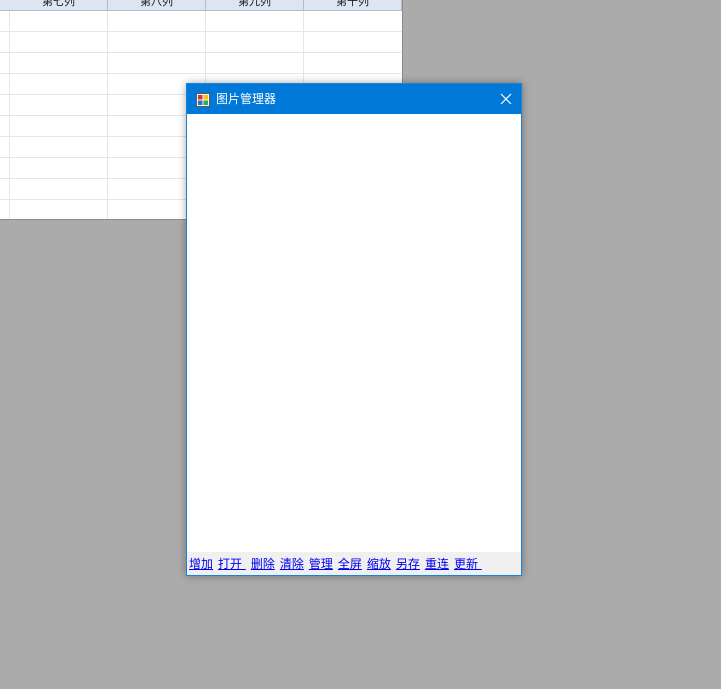 The width and height of the screenshot is (721, 689). Describe the element at coordinates (292, 564) in the screenshot. I see `clear-link: 清除` at that location.